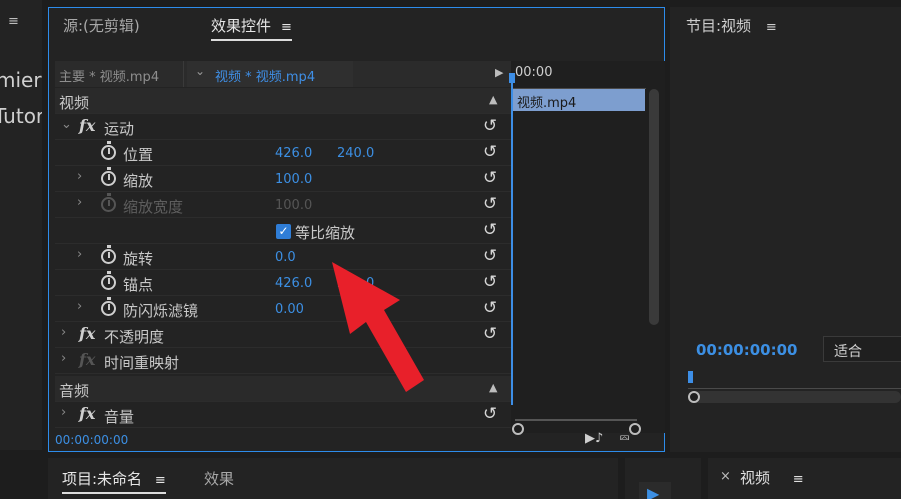 The height and width of the screenshot is (499, 901). What do you see at coordinates (119, 129) in the screenshot?
I see `motion-label: 运动` at bounding box center [119, 129].